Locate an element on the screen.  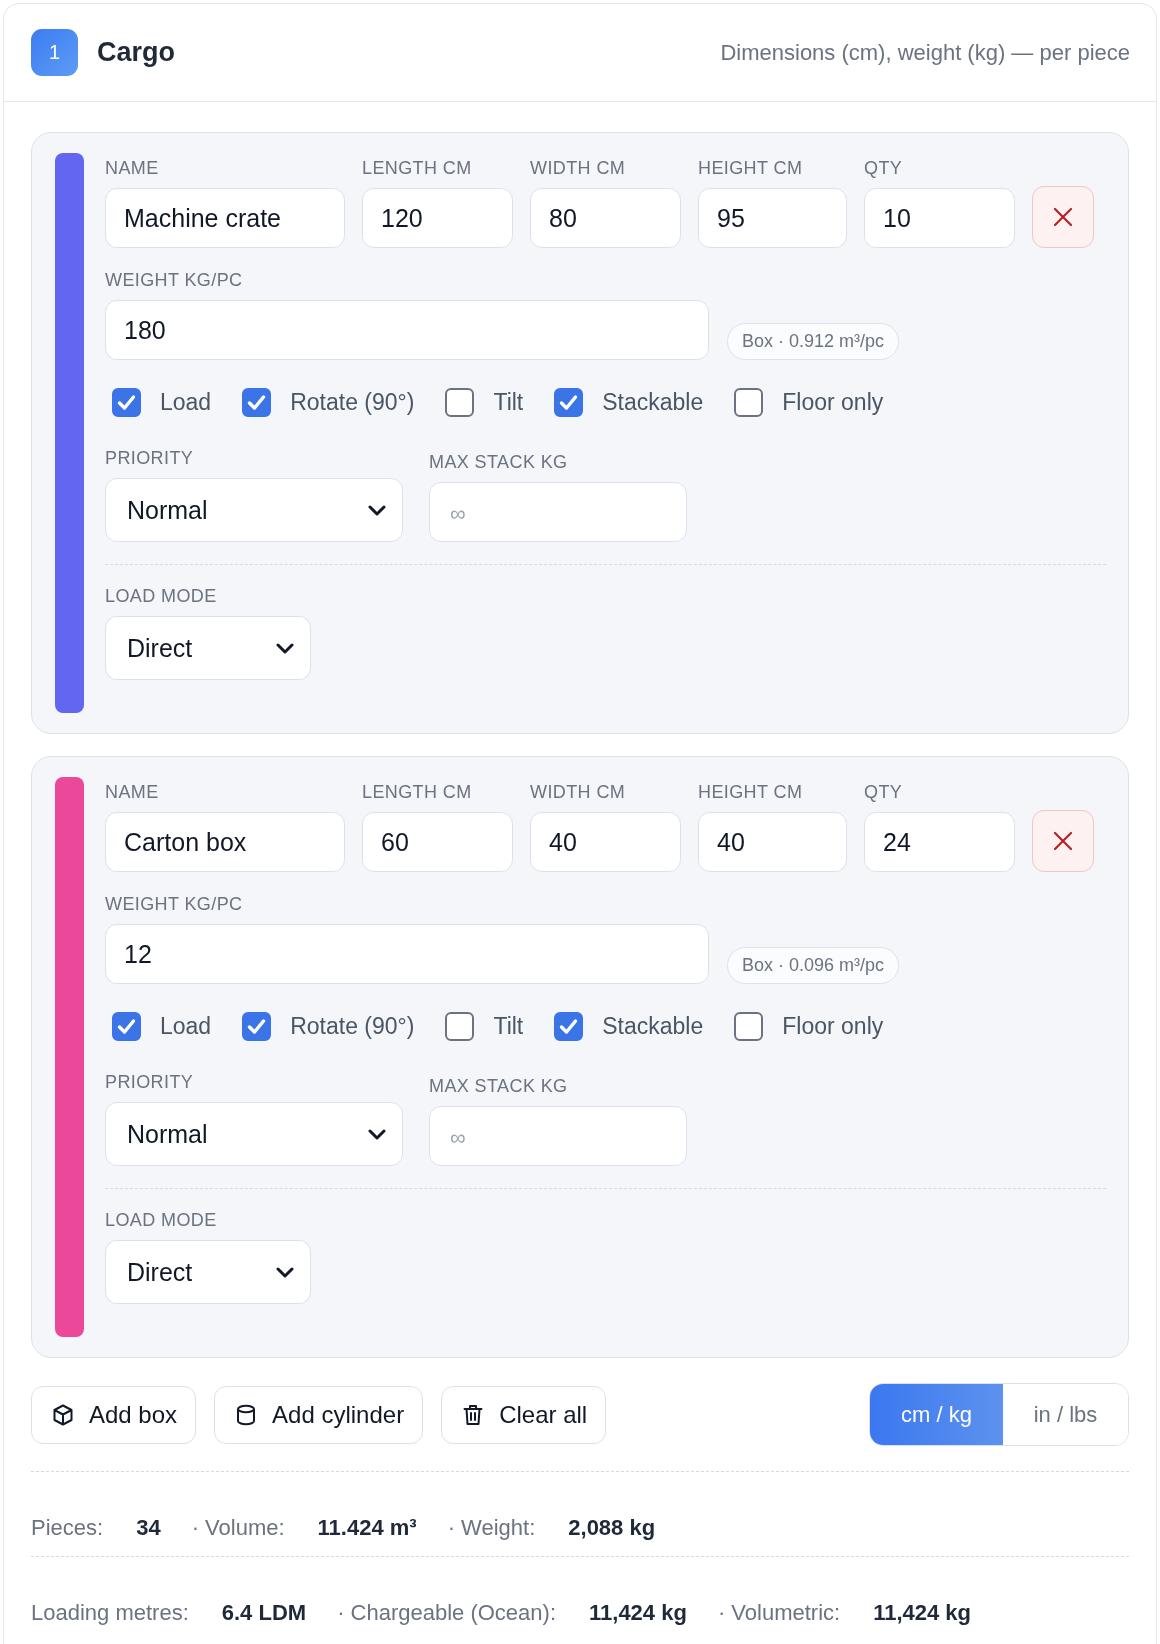
height-field: 40 is located at coordinates (772, 842).